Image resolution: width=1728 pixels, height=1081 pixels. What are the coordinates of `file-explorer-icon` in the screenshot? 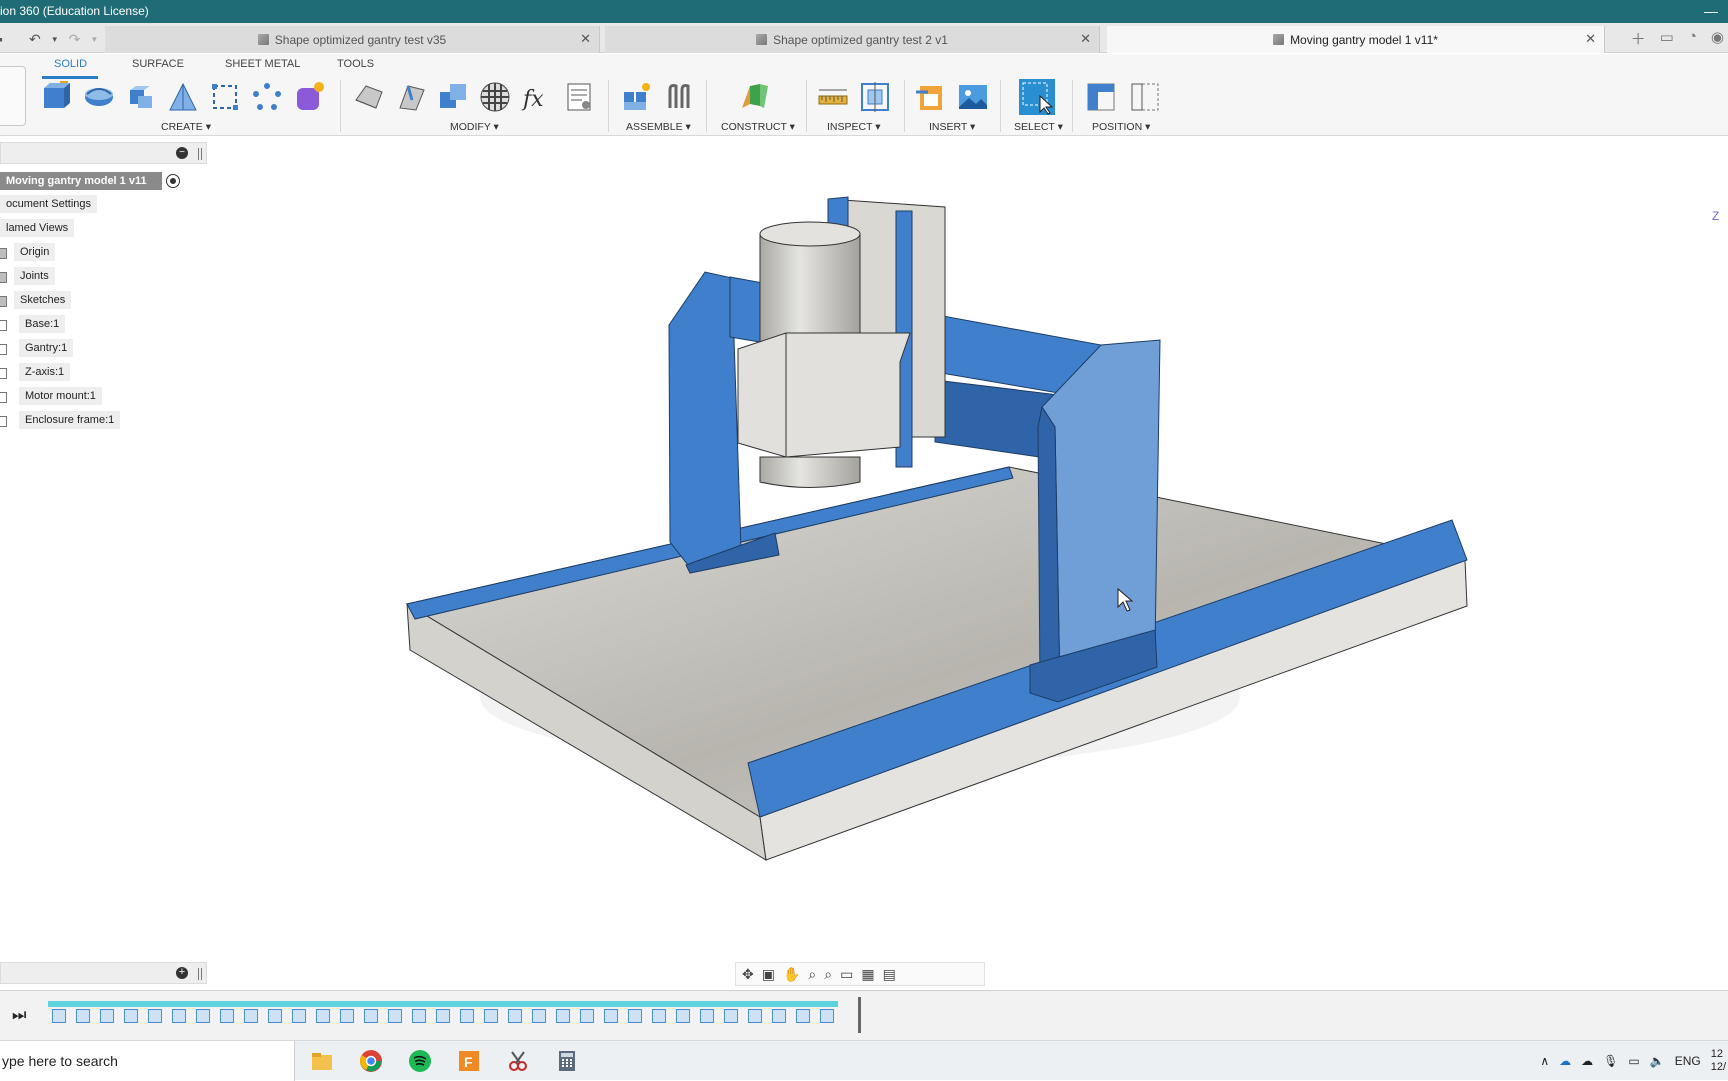 It's located at (322, 1061).